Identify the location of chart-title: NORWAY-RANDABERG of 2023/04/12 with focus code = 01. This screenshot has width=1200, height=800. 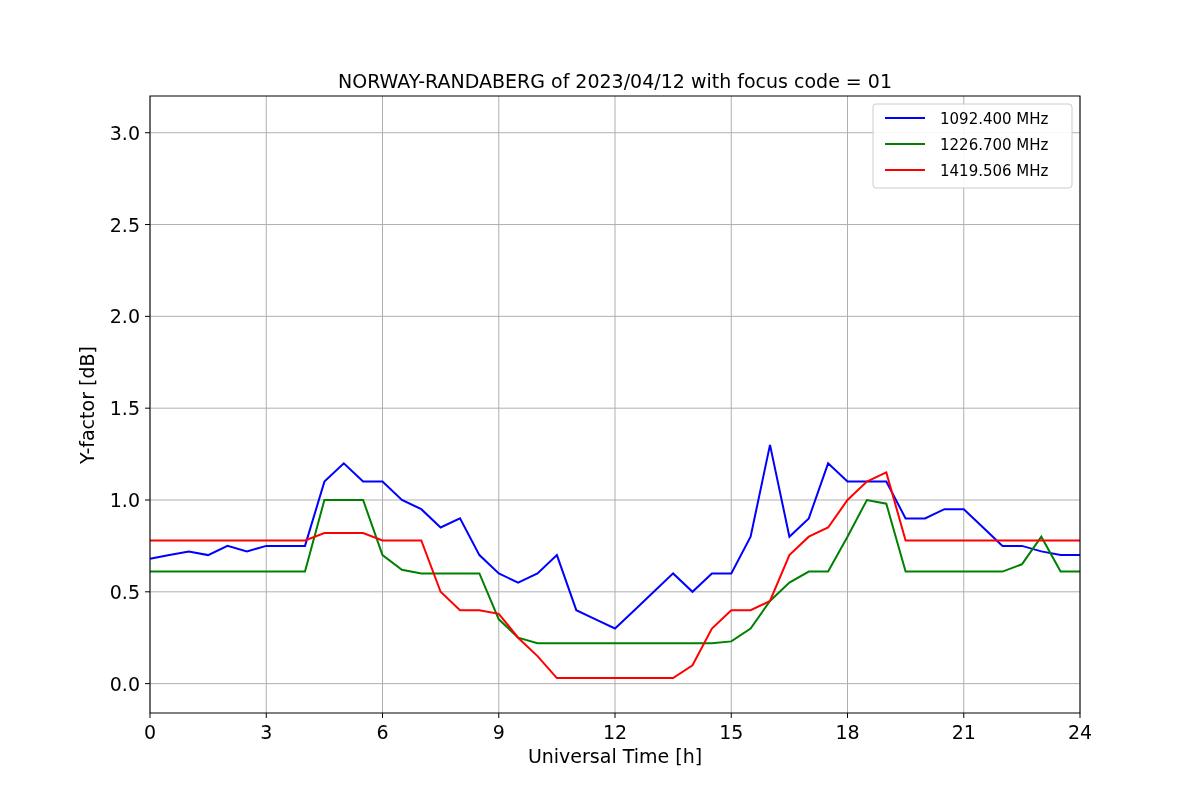
(615, 81).